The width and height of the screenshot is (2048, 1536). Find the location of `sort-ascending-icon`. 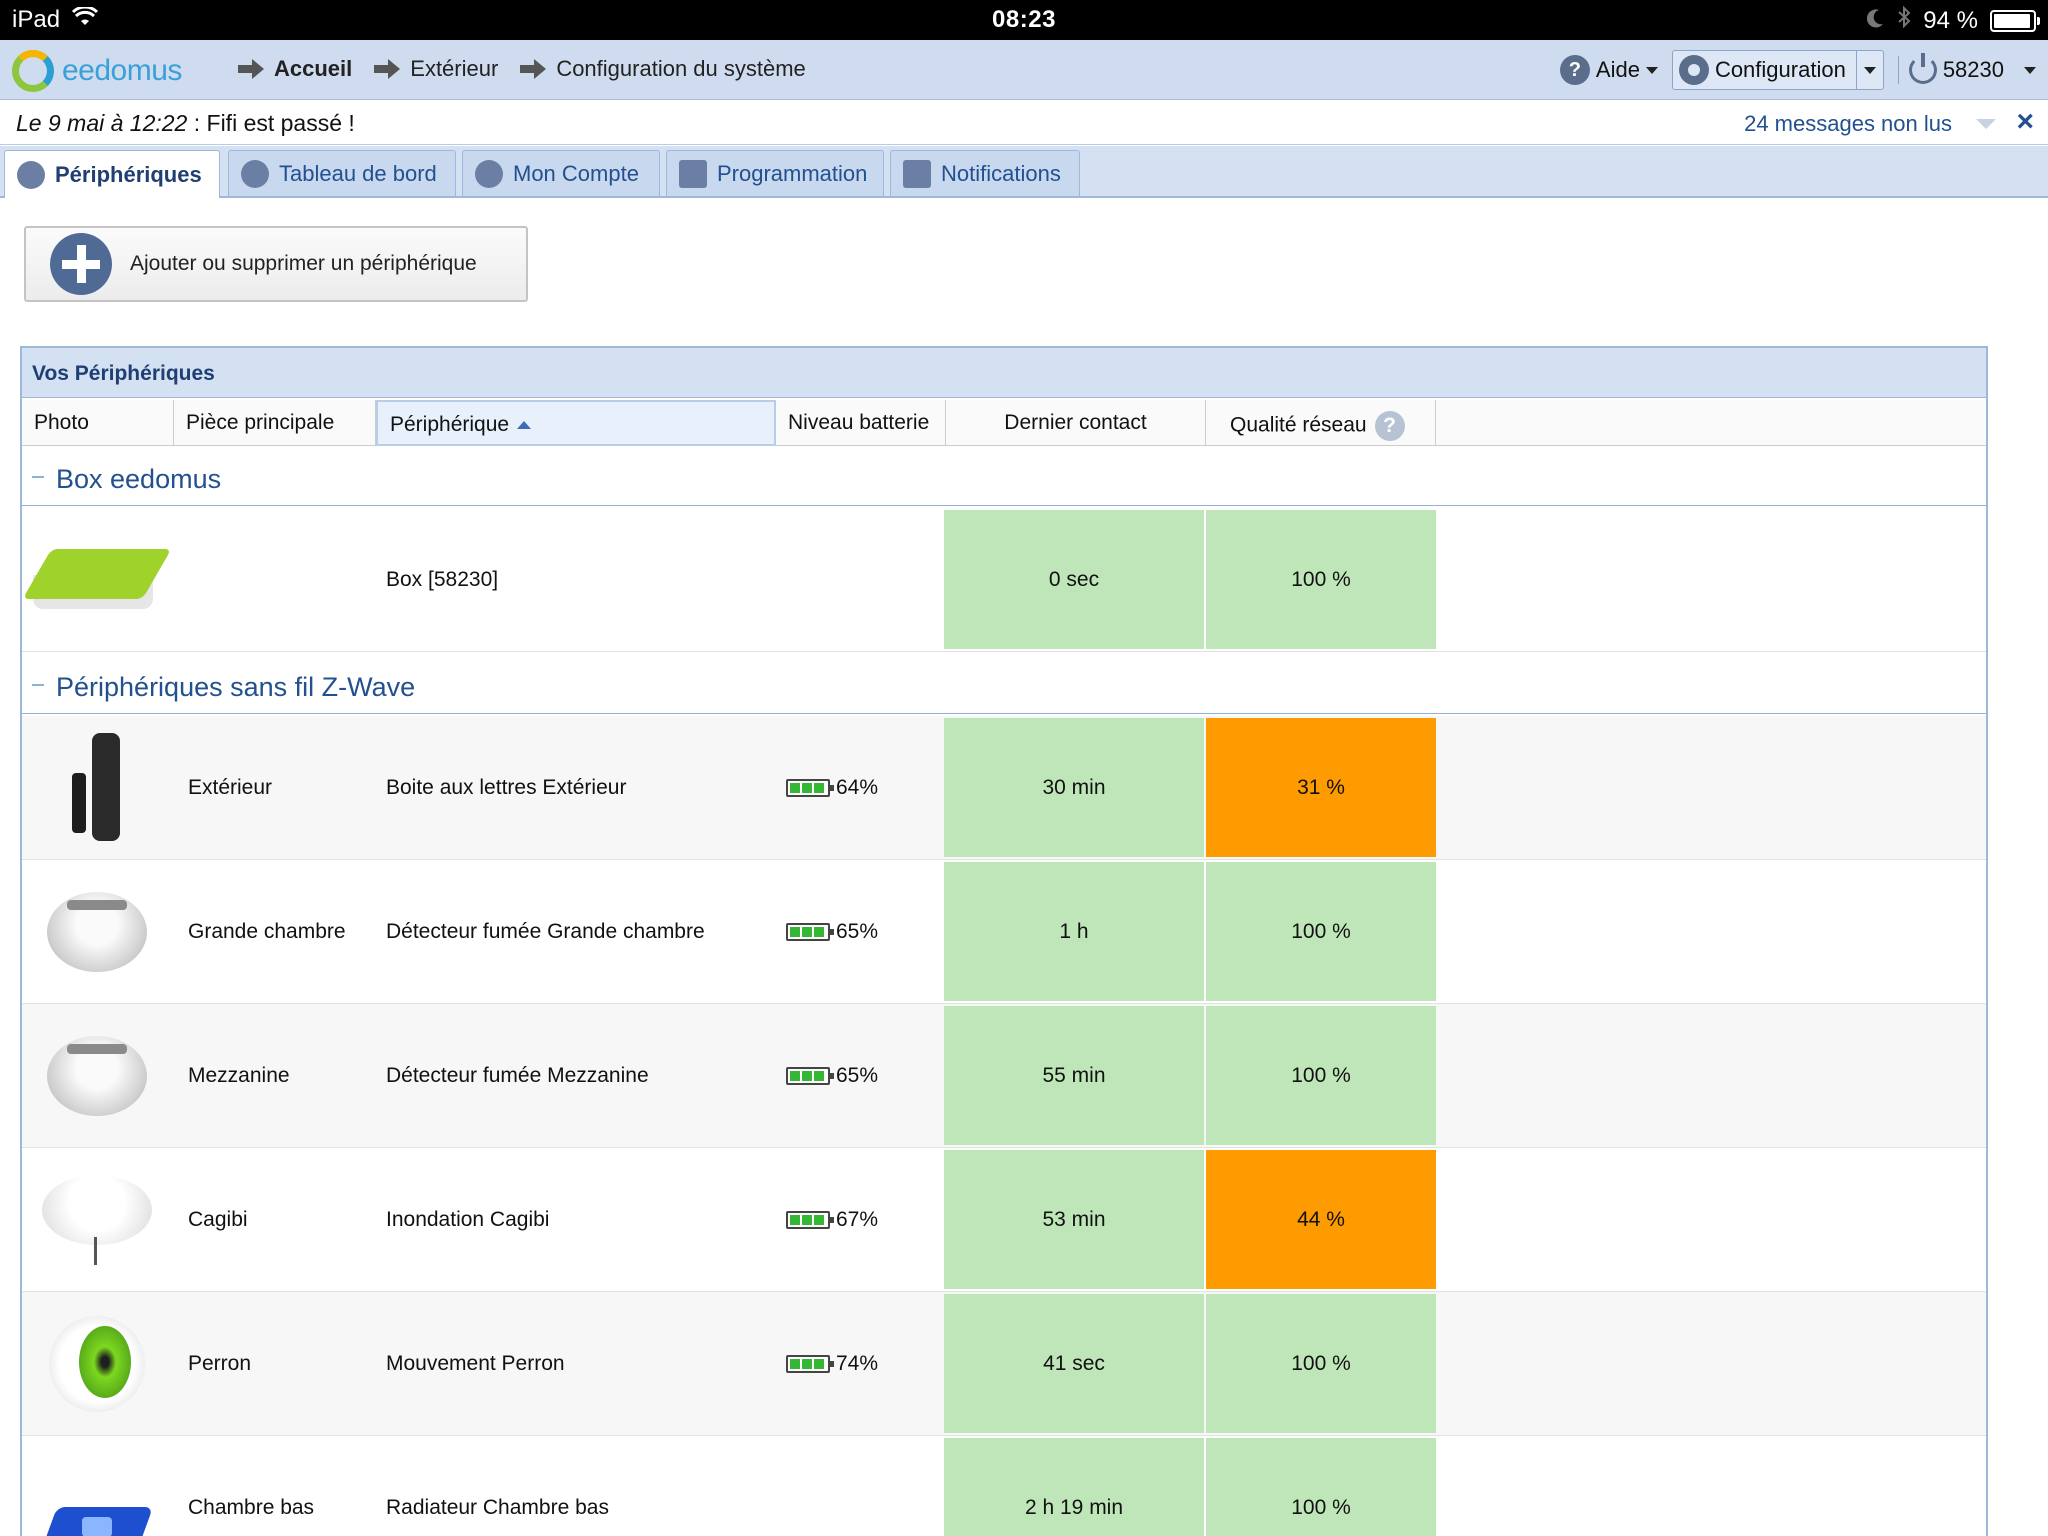

sort-ascending-icon is located at coordinates (524, 425).